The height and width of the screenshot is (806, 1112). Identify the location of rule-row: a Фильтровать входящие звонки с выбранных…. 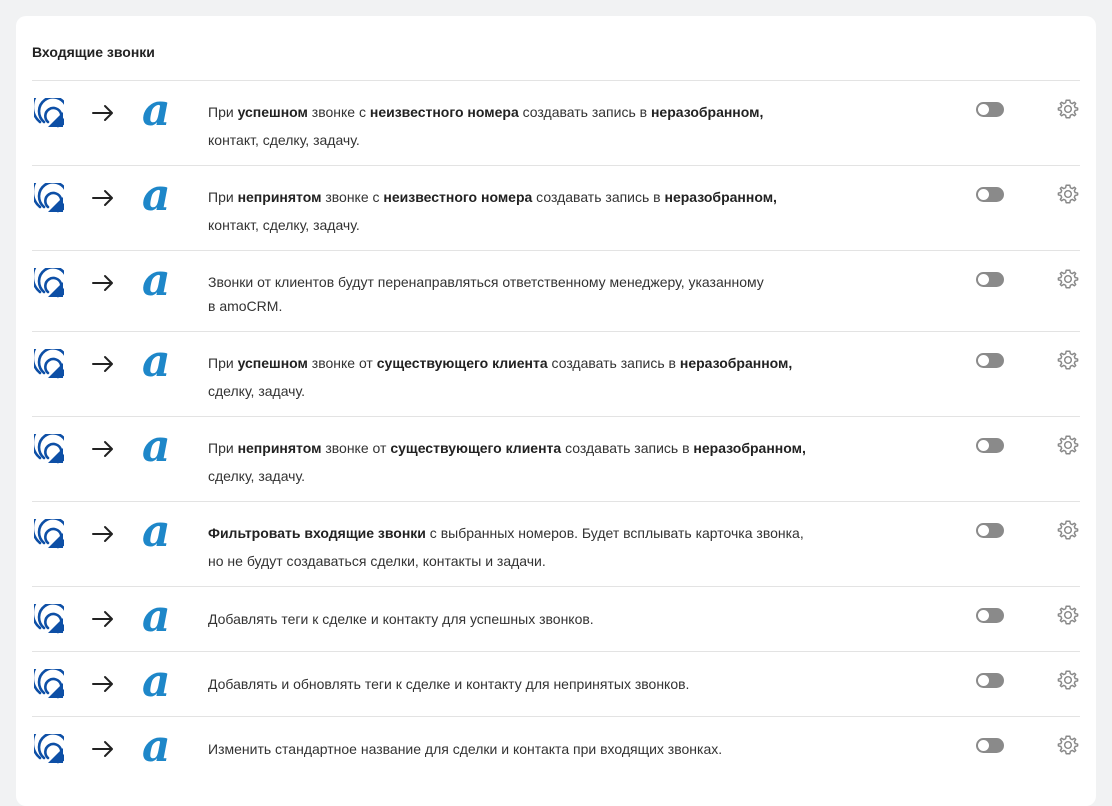
(556, 543).